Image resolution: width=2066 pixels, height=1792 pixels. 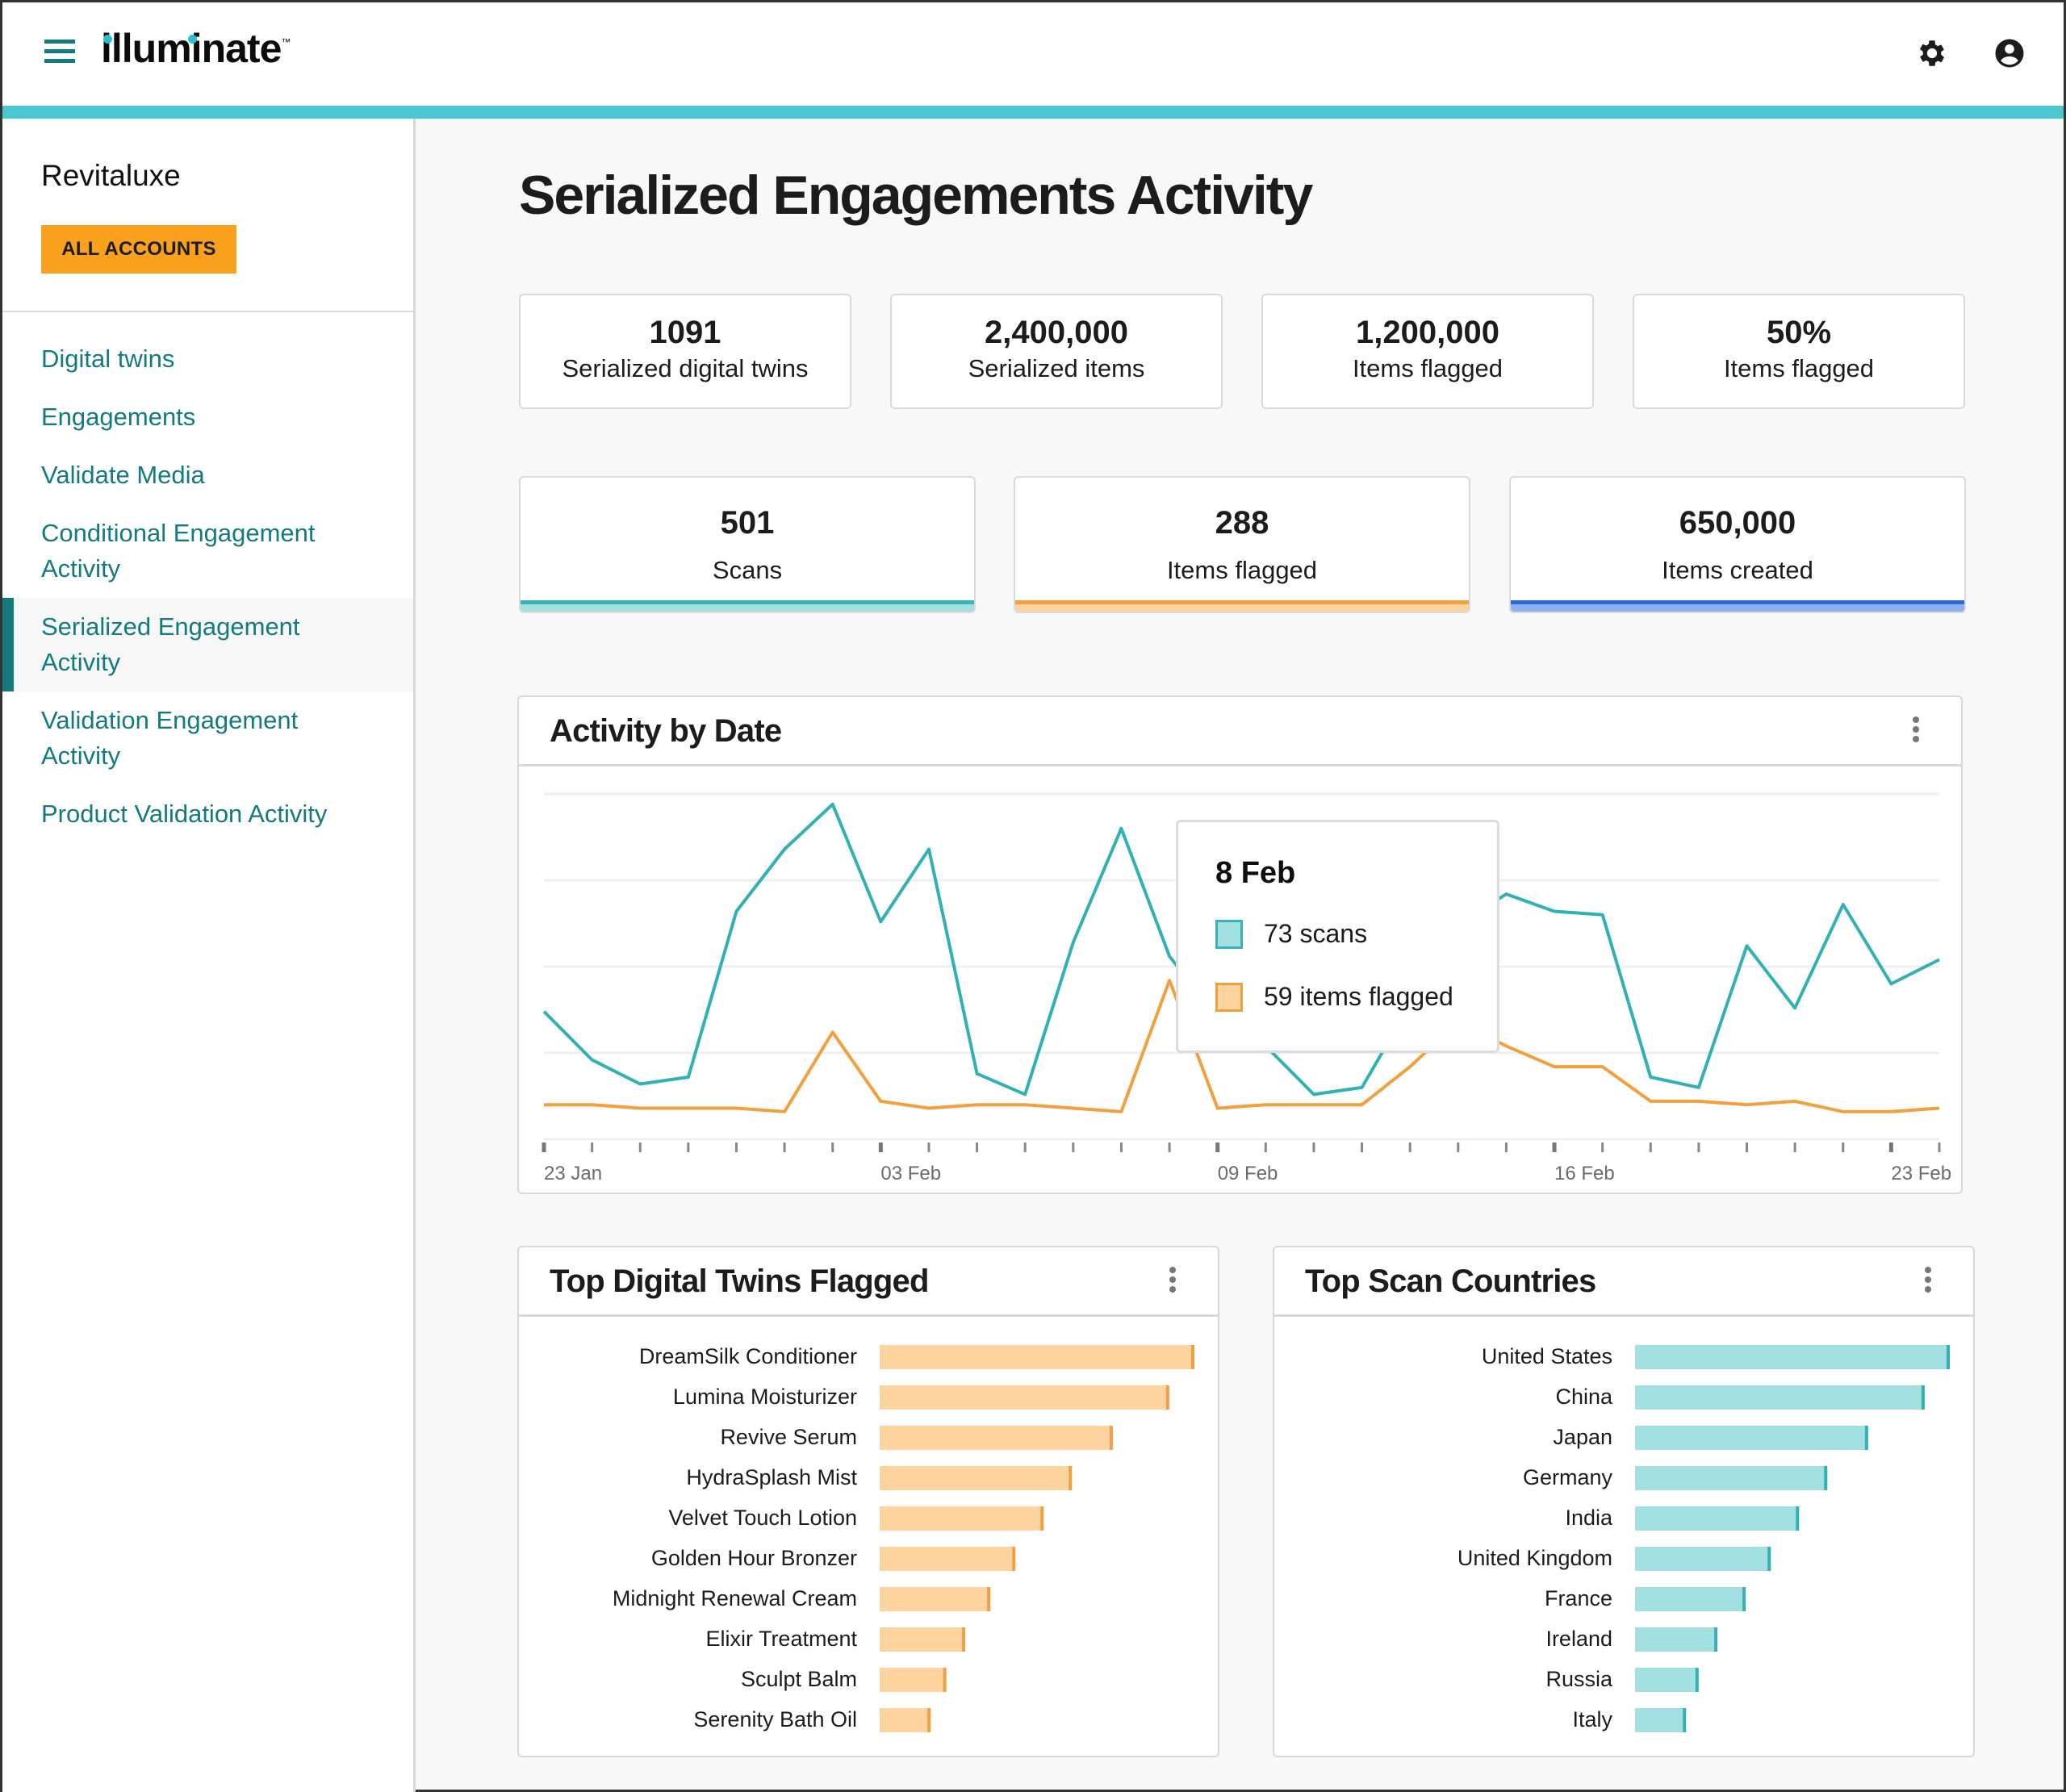 I want to click on bar-label: HydraSplash Mist, so click(x=771, y=1477).